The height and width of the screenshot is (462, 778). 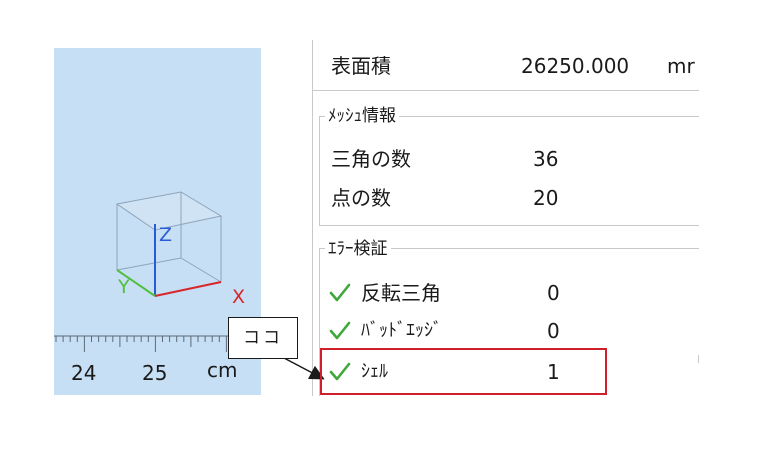 I want to click on highlight-box, so click(x=463, y=371).